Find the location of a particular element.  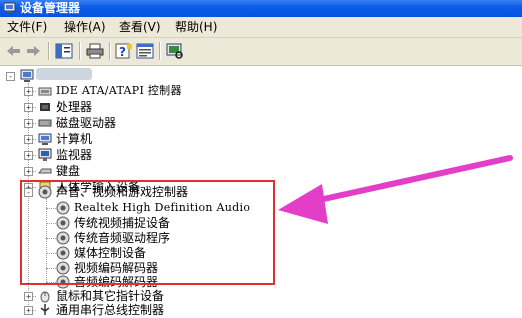

toolbar: ? is located at coordinates (261, 52).